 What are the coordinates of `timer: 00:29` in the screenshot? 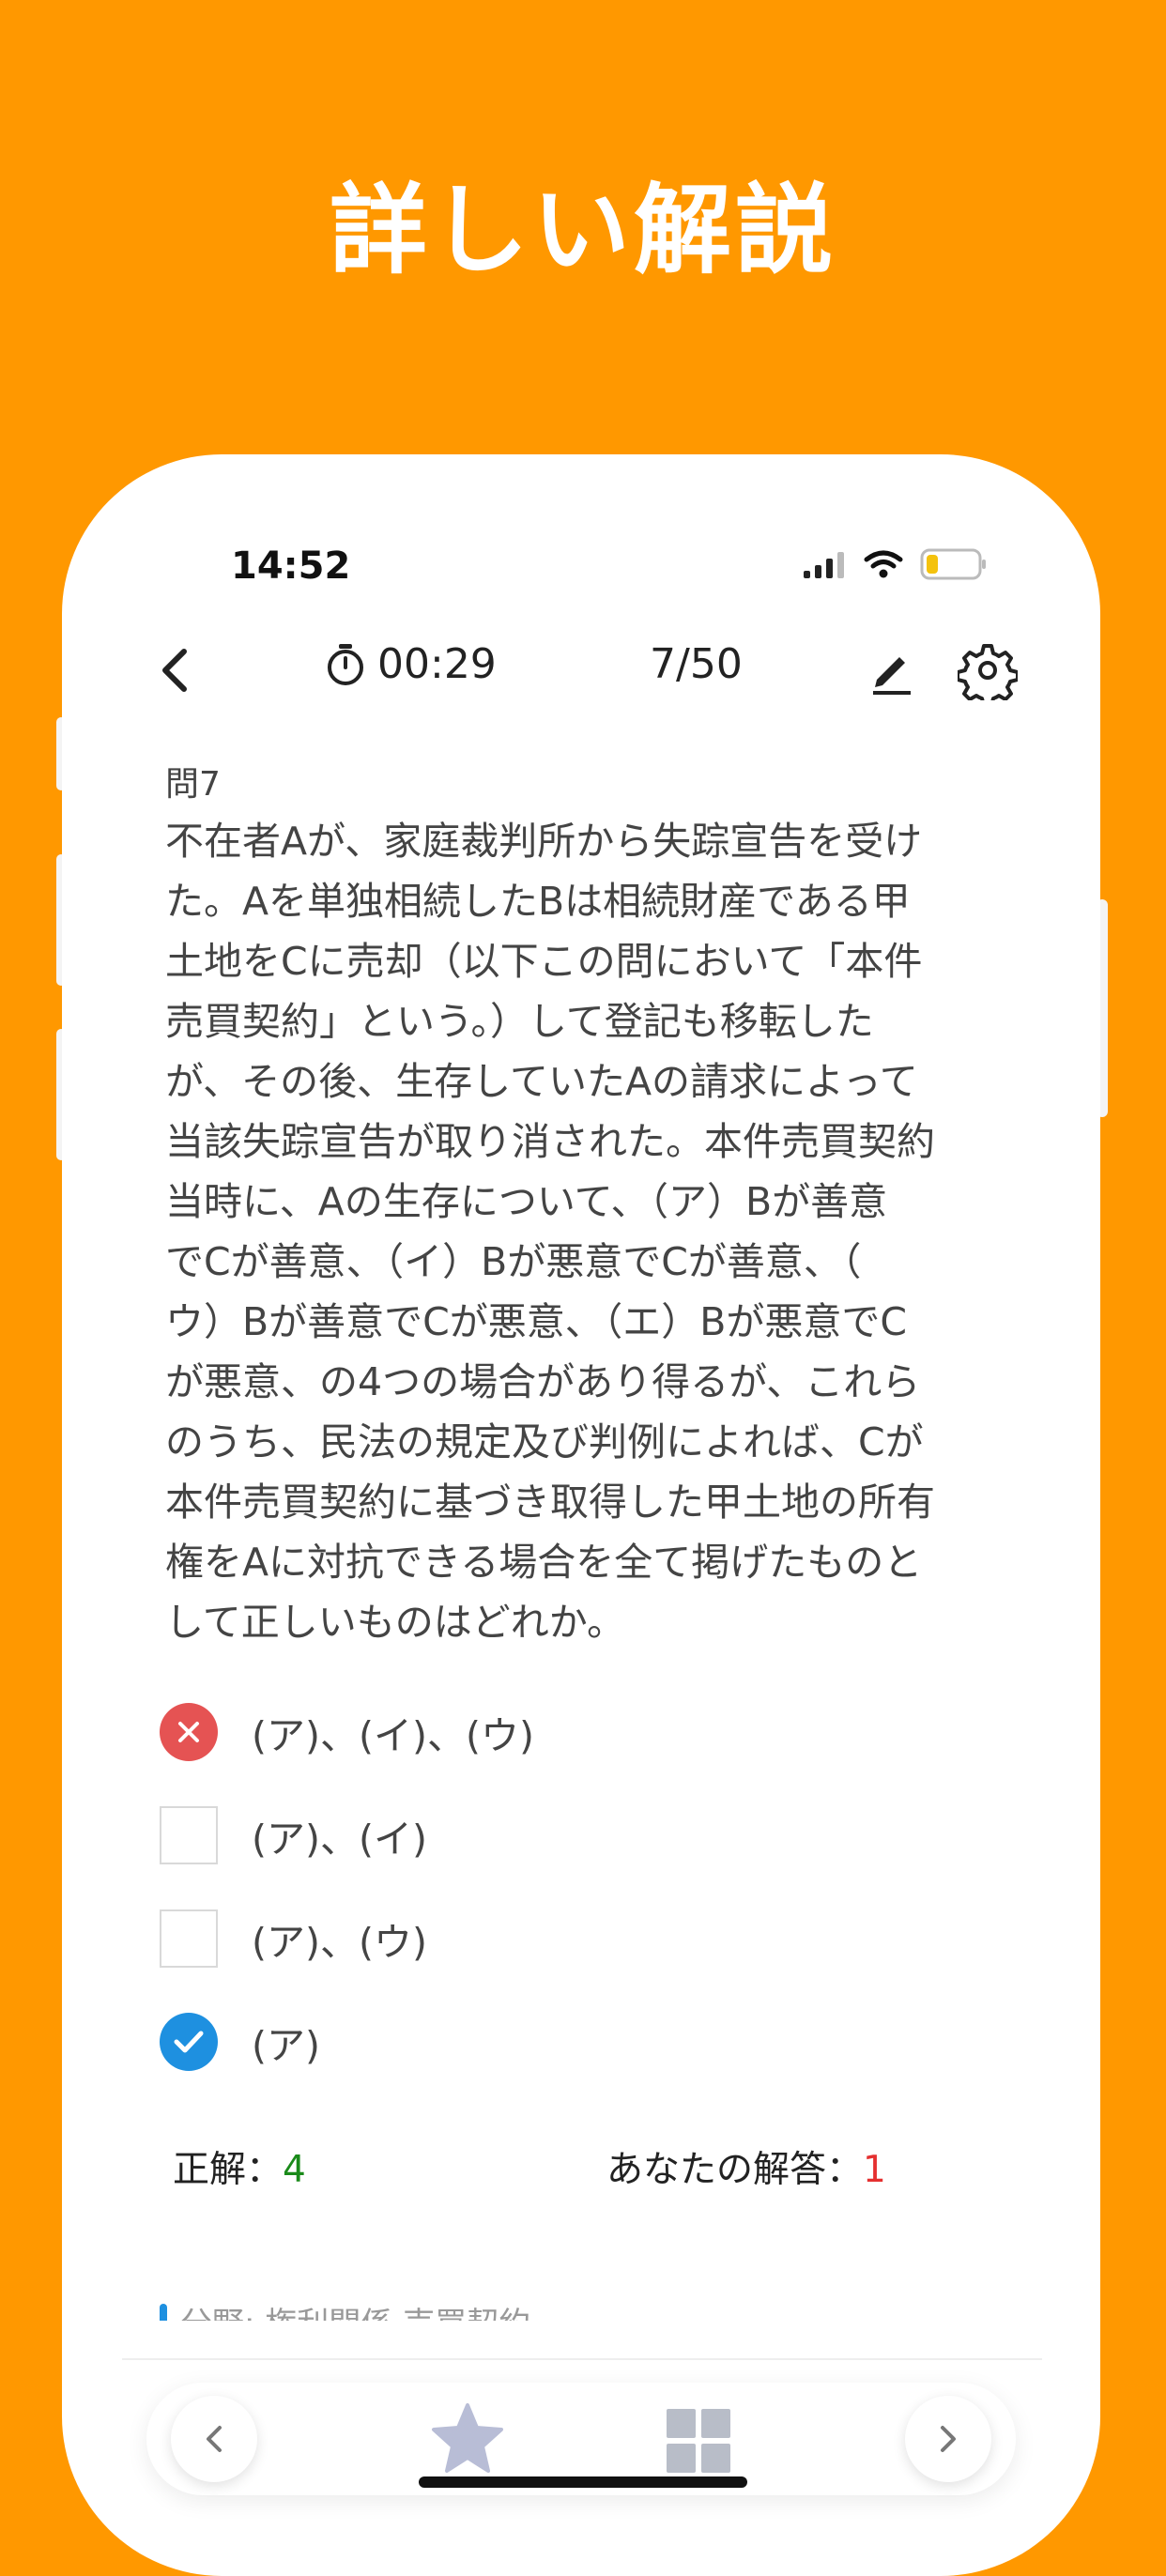 It's located at (411, 664).